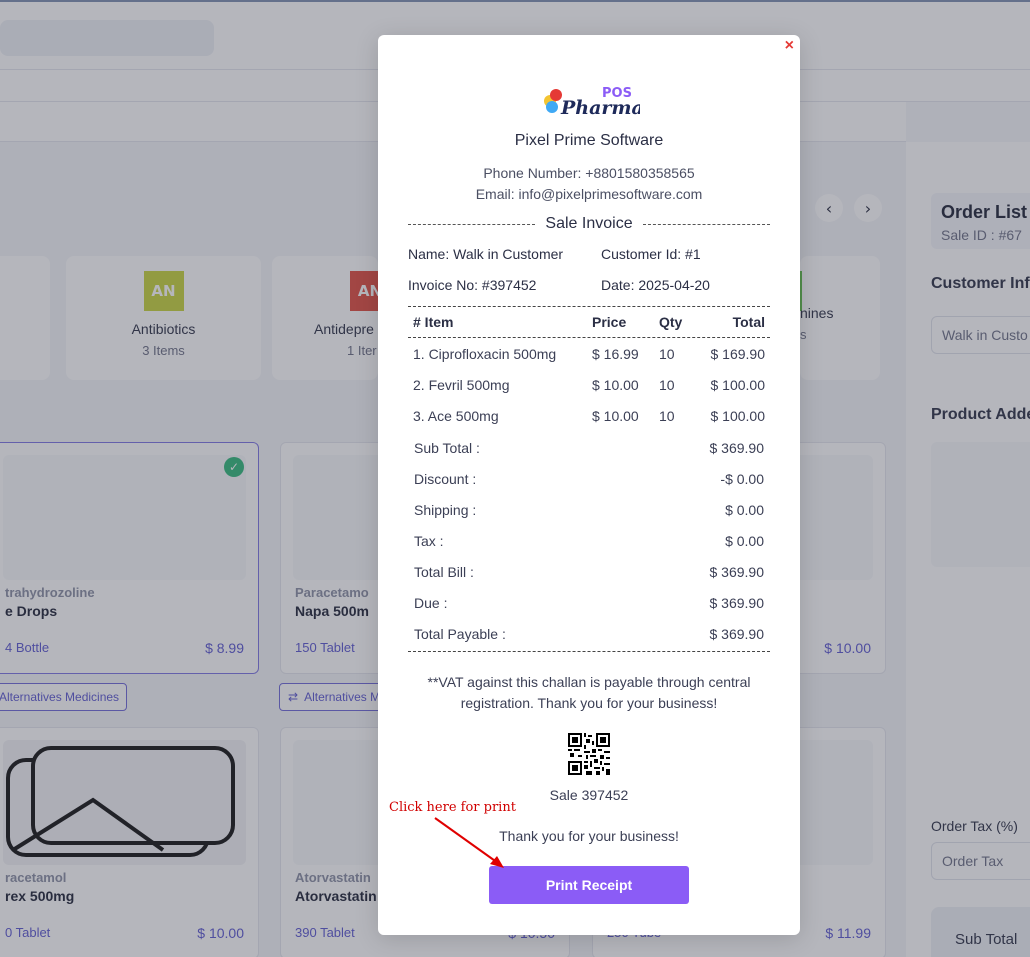 The width and height of the screenshot is (1030, 957). Describe the element at coordinates (589, 479) in the screenshot. I see `summary-discount: Discount : -$ 0.00` at that location.